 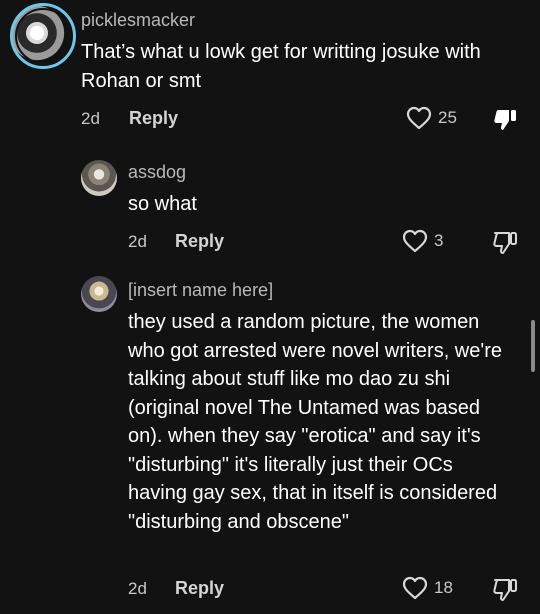 I want to click on comment-username: assdog, so click(x=157, y=172).